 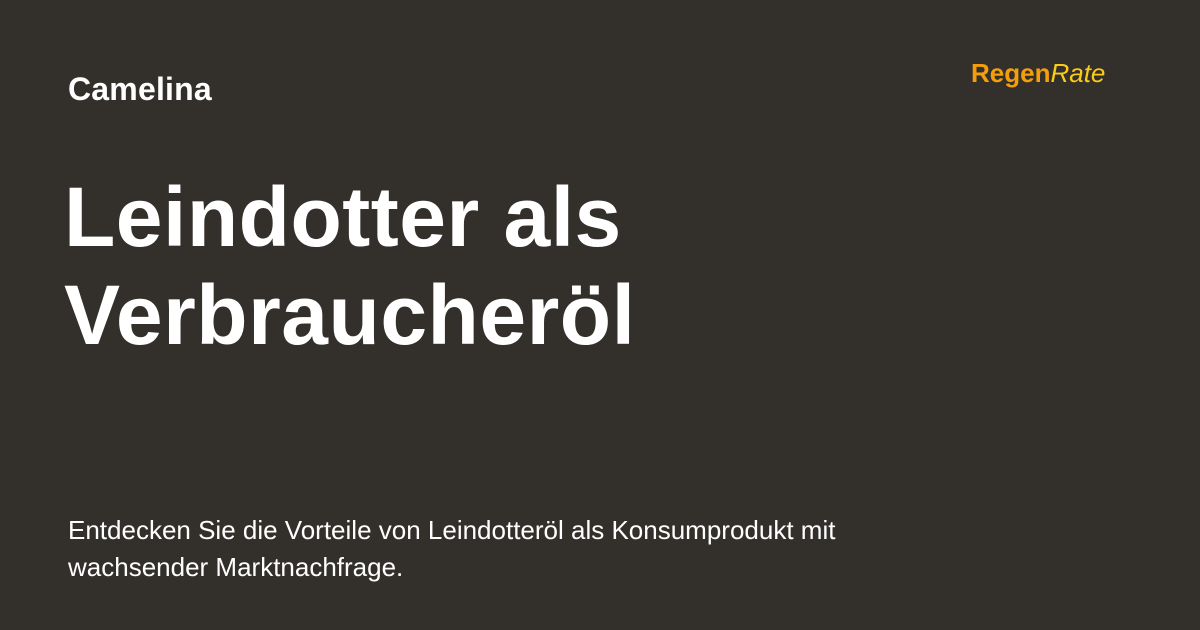 I want to click on description-line-2: wachsender Marktnachfrage., so click(x=236, y=567).